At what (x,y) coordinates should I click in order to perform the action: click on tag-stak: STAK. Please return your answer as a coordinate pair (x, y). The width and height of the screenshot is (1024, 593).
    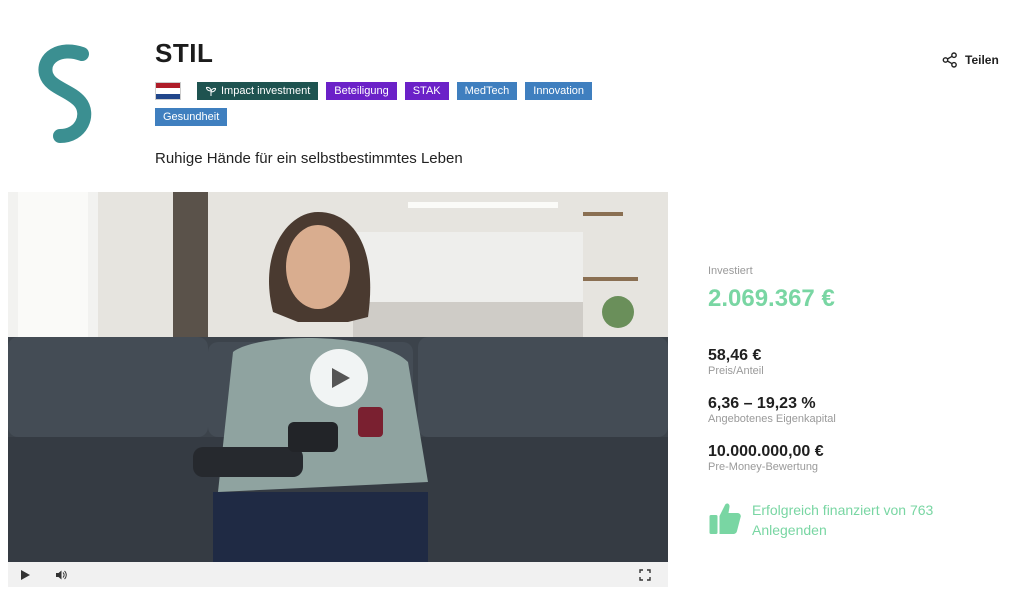
    Looking at the image, I should click on (426, 91).